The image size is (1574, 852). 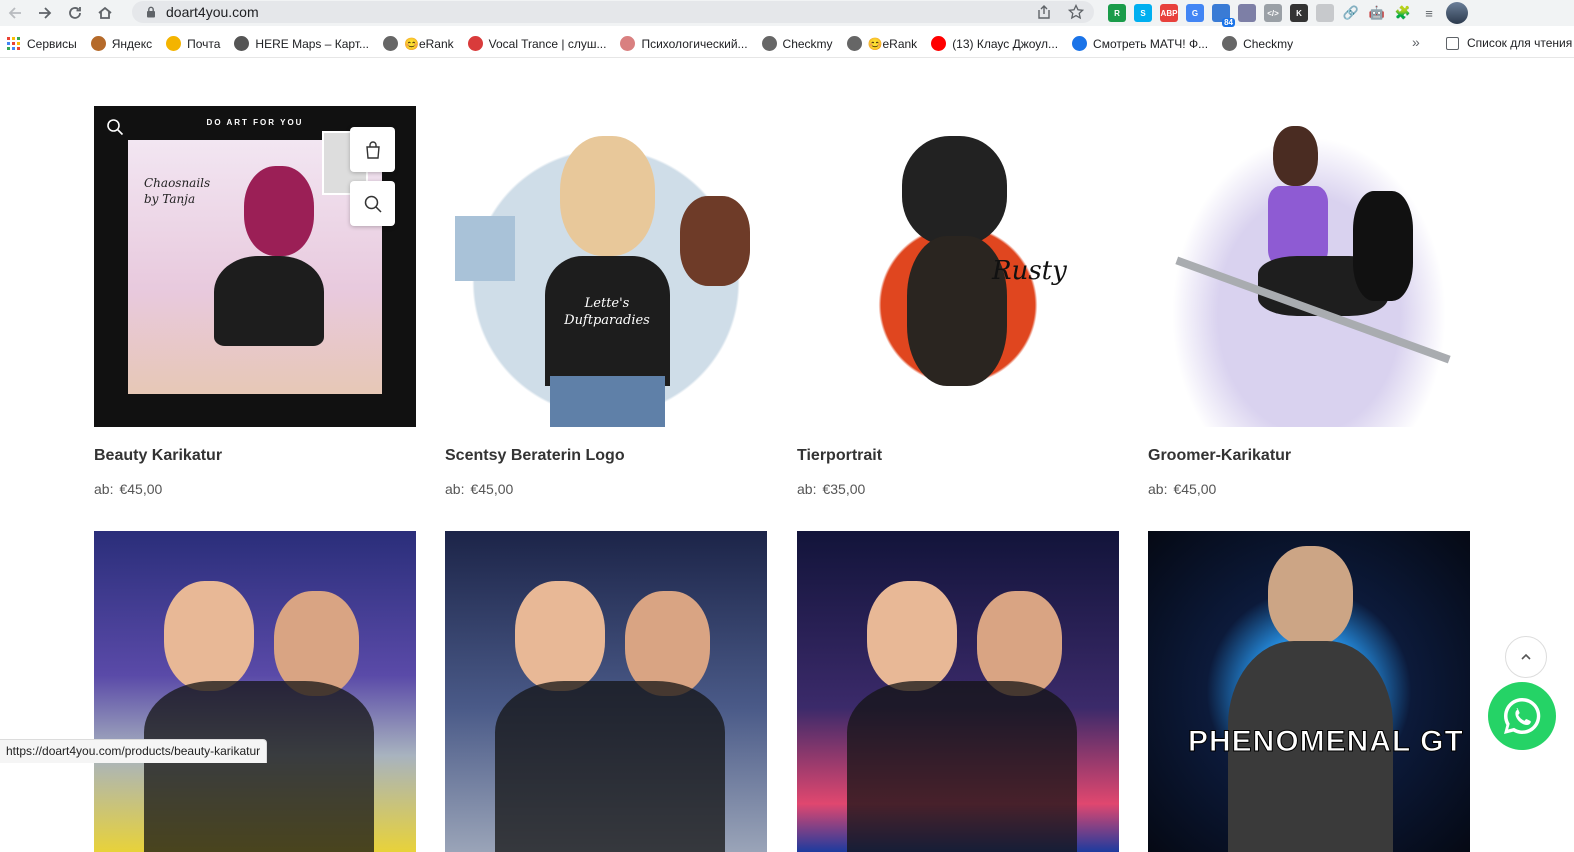 What do you see at coordinates (1452, 43) in the screenshot?
I see `reading-list-icon` at bounding box center [1452, 43].